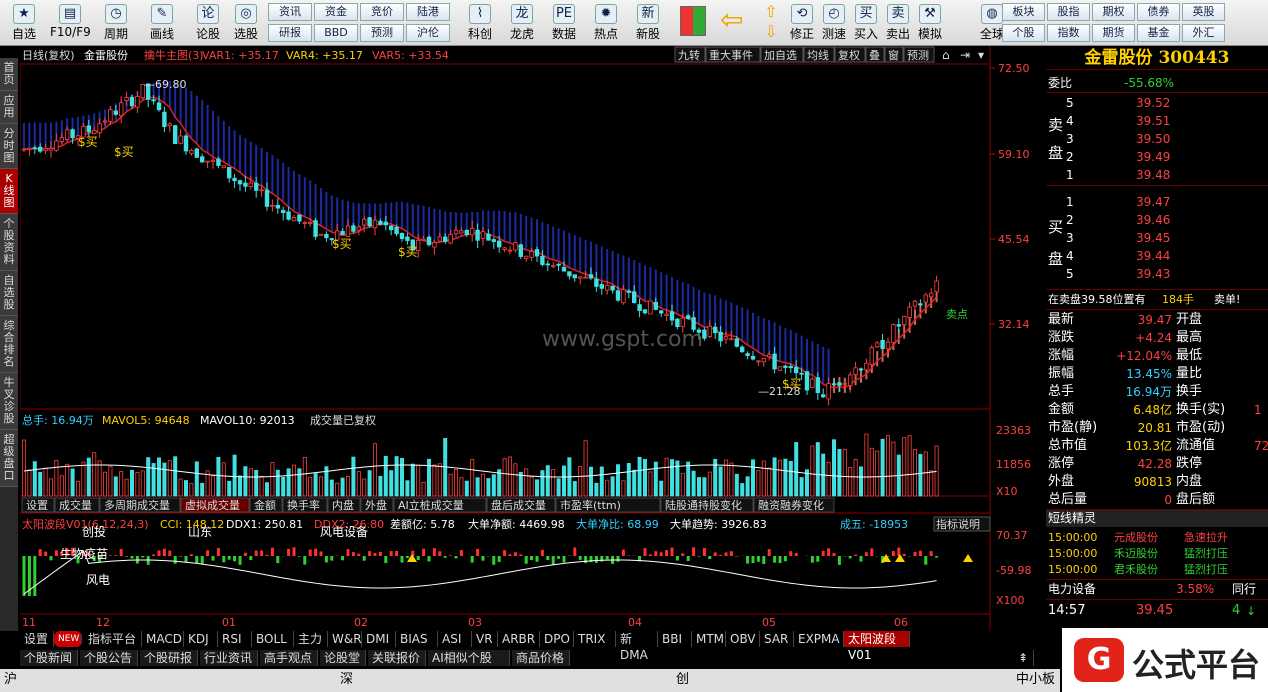 The height and width of the screenshot is (692, 1268). I want to click on news-tab: 个股公告, so click(109, 658).